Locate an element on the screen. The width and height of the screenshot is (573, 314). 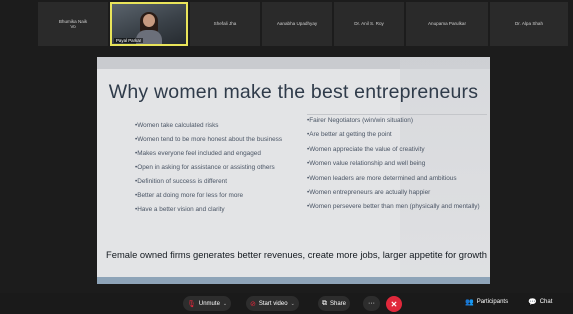
leave-button: ✕ is located at coordinates (394, 304).